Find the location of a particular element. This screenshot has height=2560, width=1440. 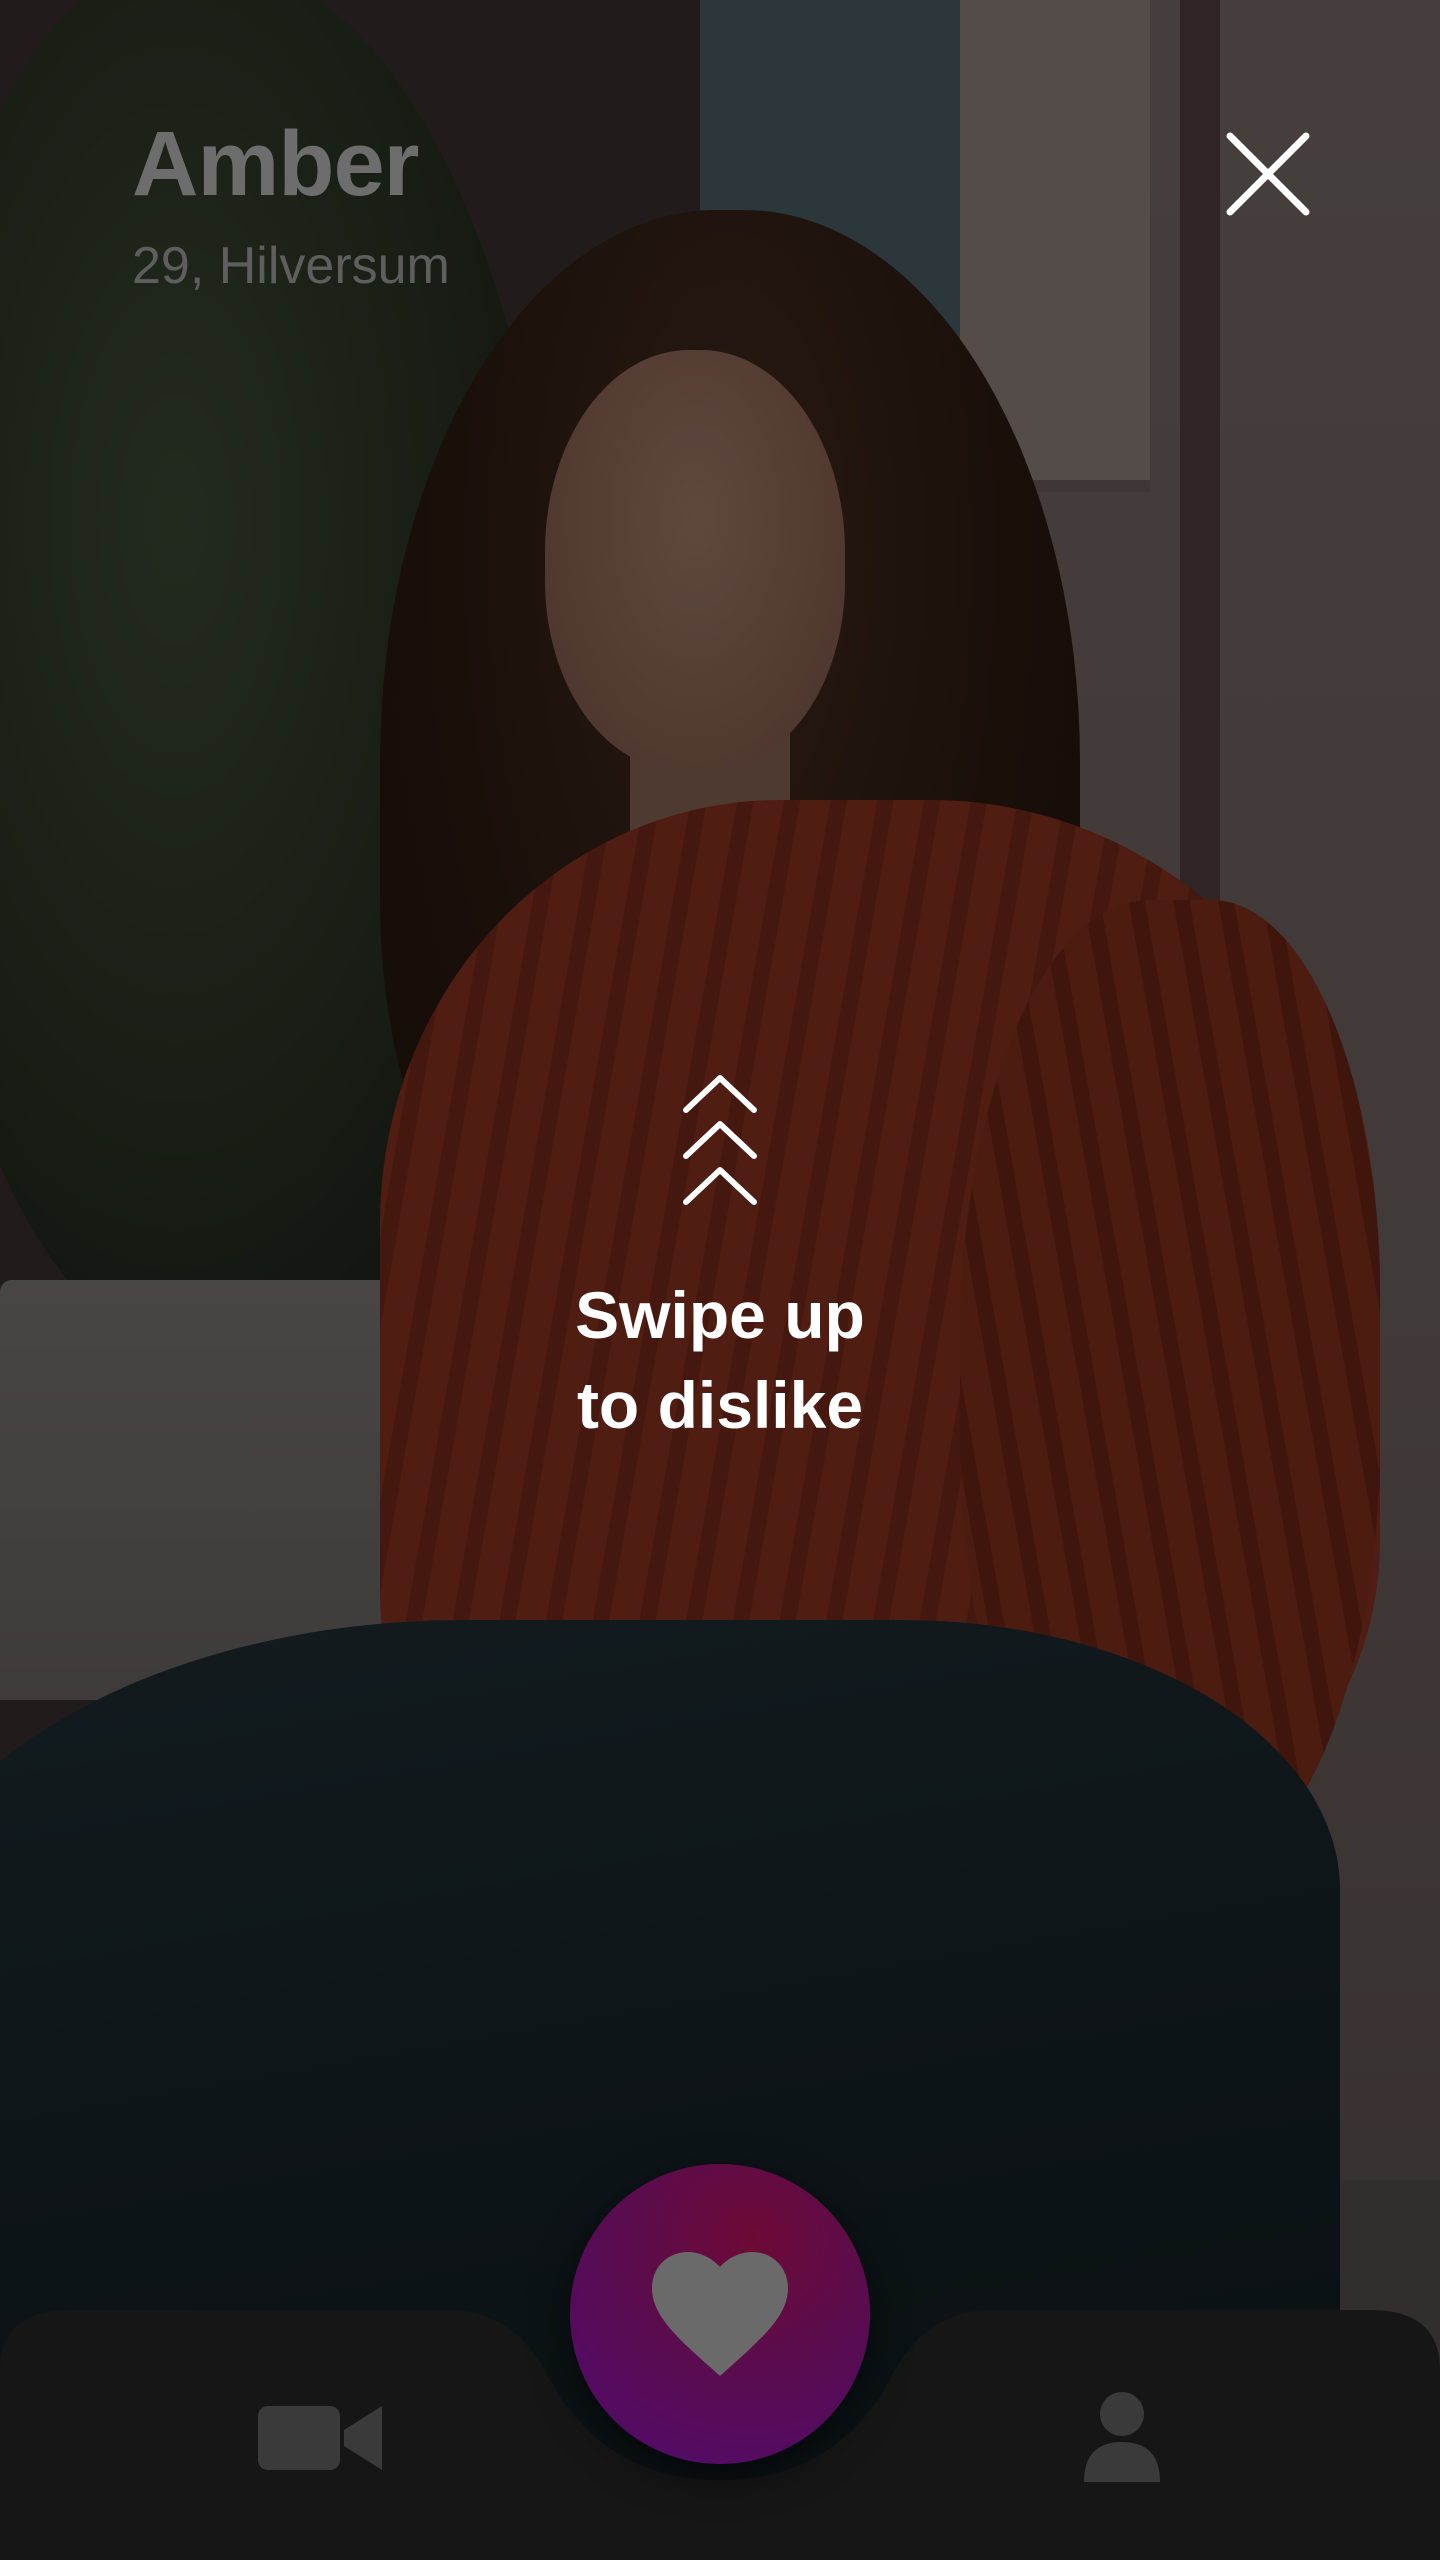

nav-video-button is located at coordinates (320, 2438).